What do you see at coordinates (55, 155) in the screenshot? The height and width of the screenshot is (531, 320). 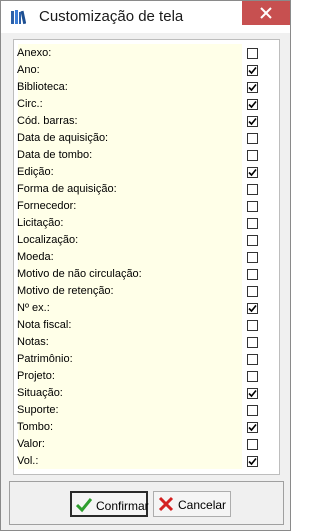 I see `field-label: Data de tombo:` at bounding box center [55, 155].